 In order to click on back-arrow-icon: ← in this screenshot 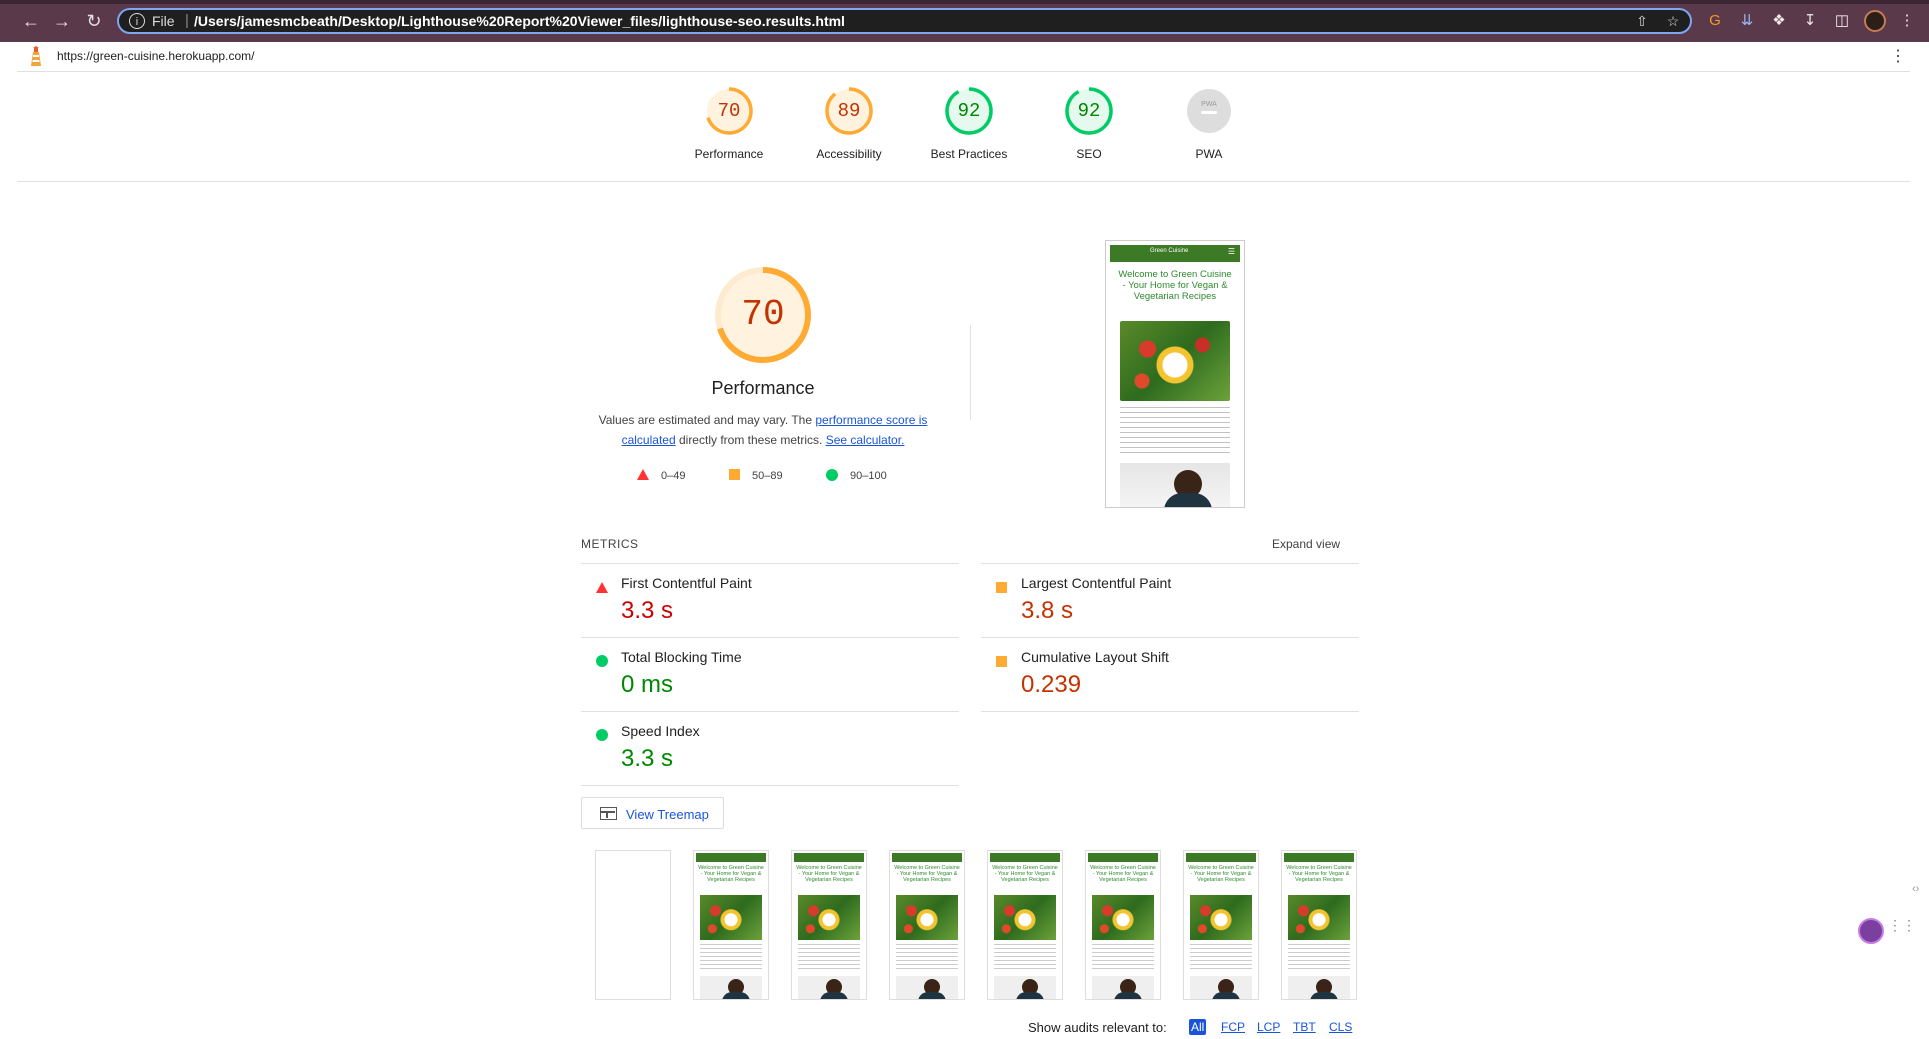, I will do `click(31, 21)`.